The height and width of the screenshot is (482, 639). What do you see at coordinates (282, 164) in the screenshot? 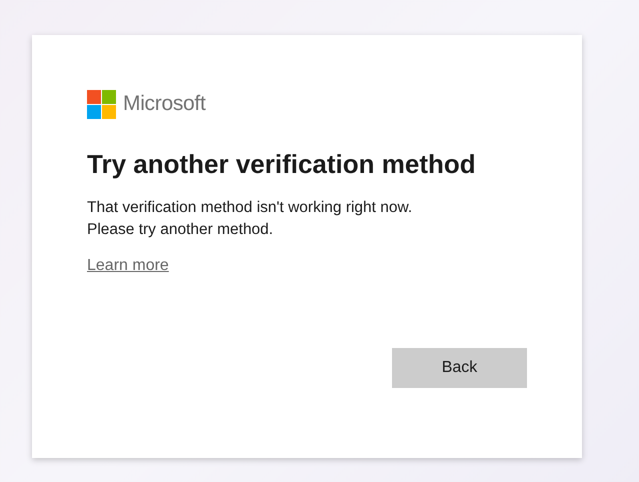
I see `dialog-title: Try another verification method` at bounding box center [282, 164].